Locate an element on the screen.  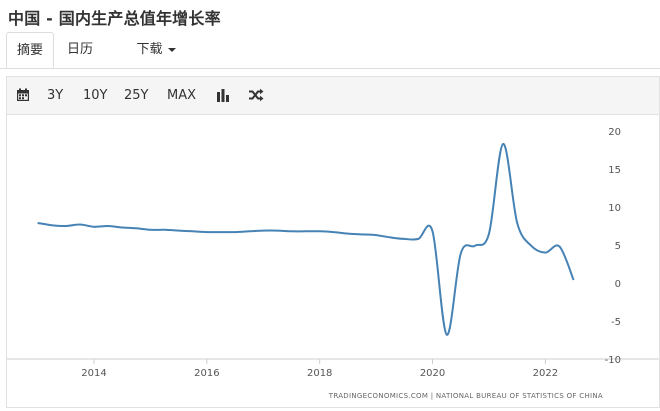
tab-download-label: 下载 is located at coordinates (149, 49).